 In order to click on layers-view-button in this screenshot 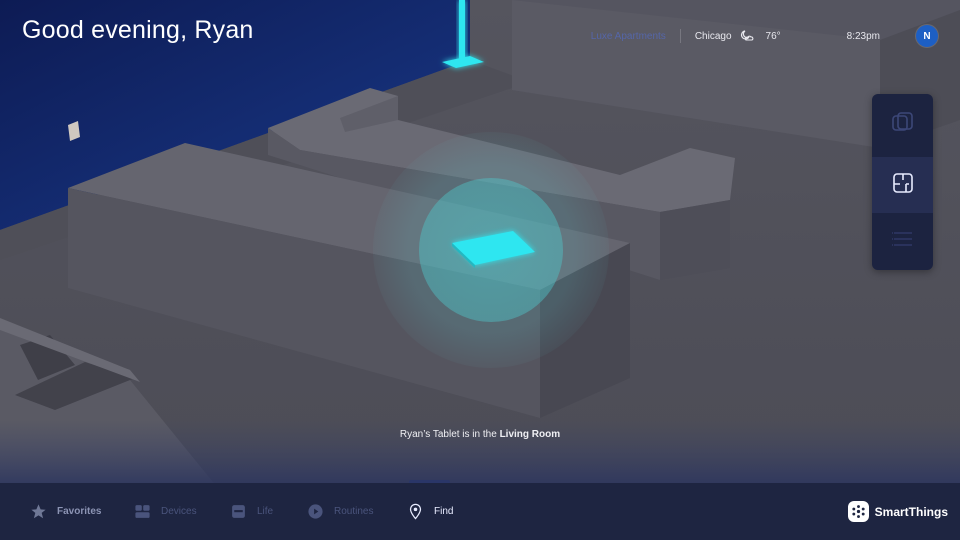, I will do `click(902, 125)`.